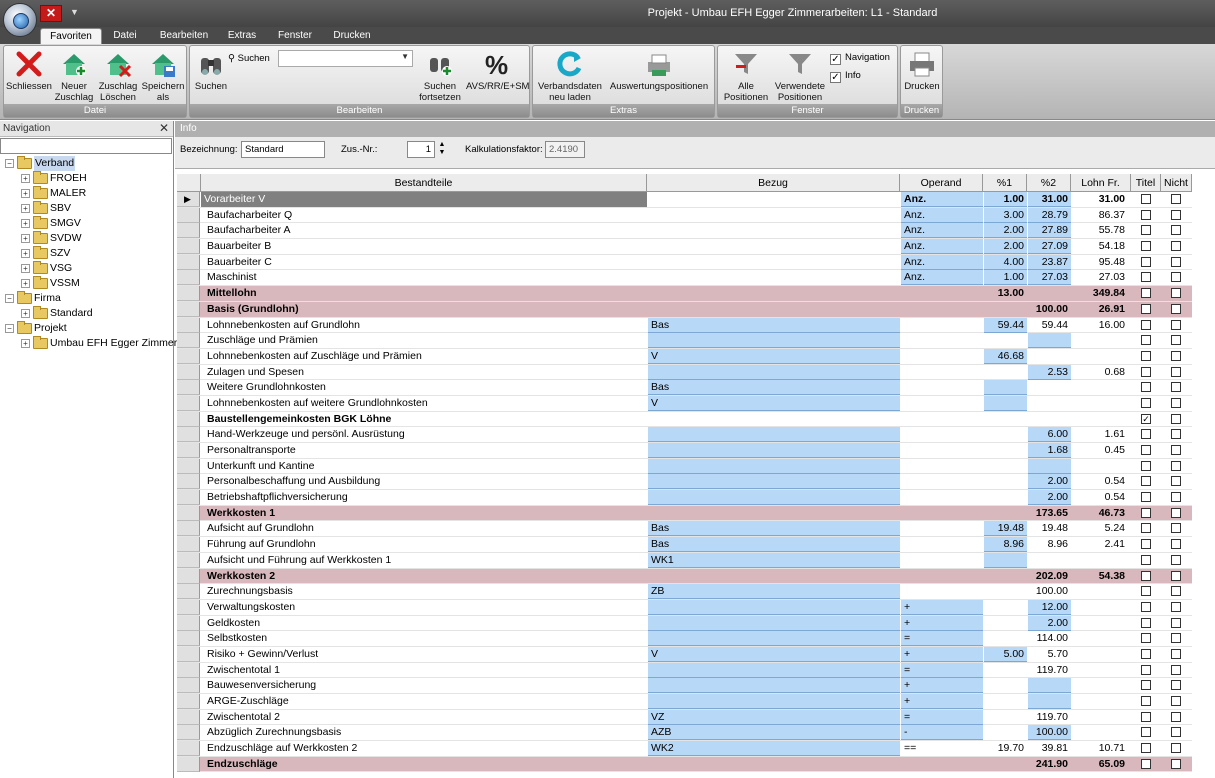  What do you see at coordinates (424, 685) in the screenshot?
I see `cell-bestandteile: Bauwesenversicherung` at bounding box center [424, 685].